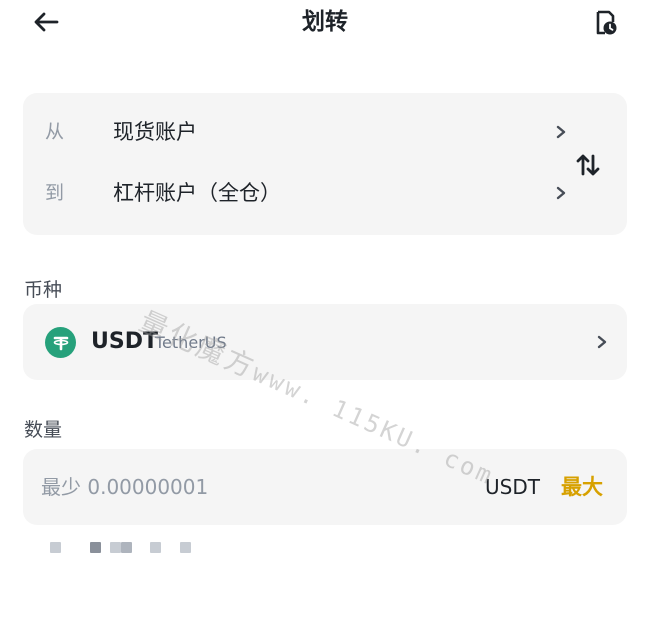 The image size is (650, 633). What do you see at coordinates (197, 193) in the screenshot?
I see `to-account-value: 杠杆账户（全仓）` at bounding box center [197, 193].